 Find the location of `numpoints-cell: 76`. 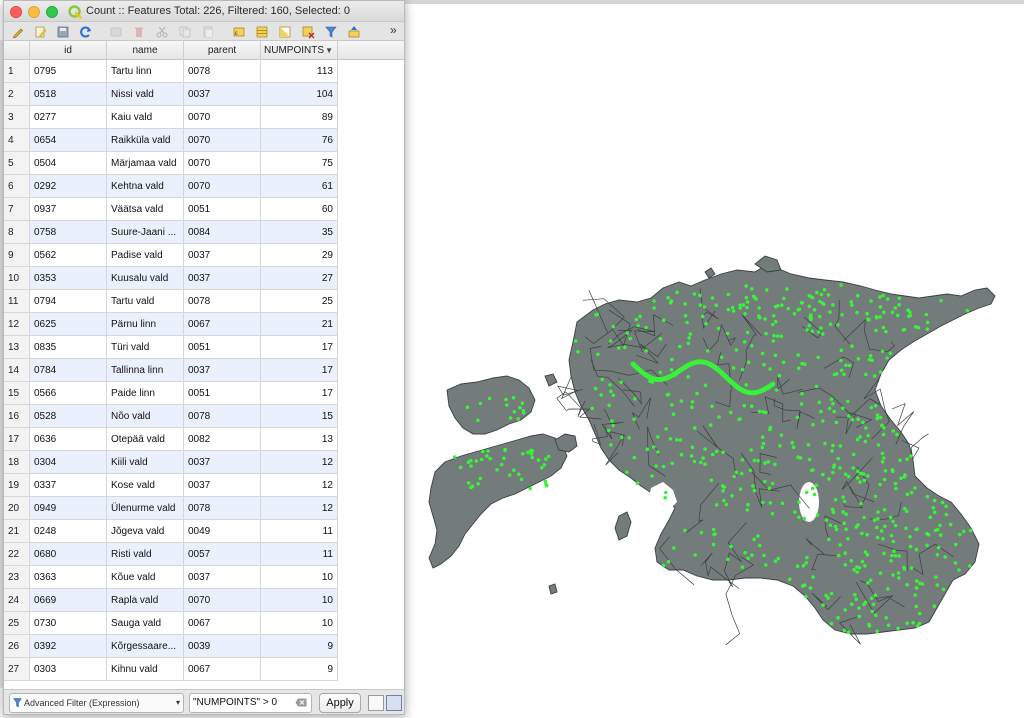

numpoints-cell: 76 is located at coordinates (299, 140).